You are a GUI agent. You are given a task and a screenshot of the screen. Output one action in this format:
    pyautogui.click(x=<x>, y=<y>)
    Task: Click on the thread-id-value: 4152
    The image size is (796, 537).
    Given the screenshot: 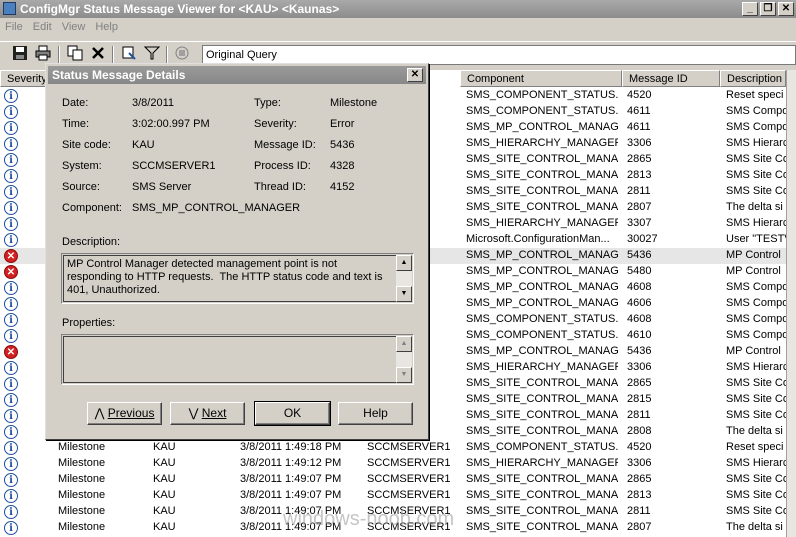 What is the action you would take?
    pyautogui.click(x=342, y=187)
    